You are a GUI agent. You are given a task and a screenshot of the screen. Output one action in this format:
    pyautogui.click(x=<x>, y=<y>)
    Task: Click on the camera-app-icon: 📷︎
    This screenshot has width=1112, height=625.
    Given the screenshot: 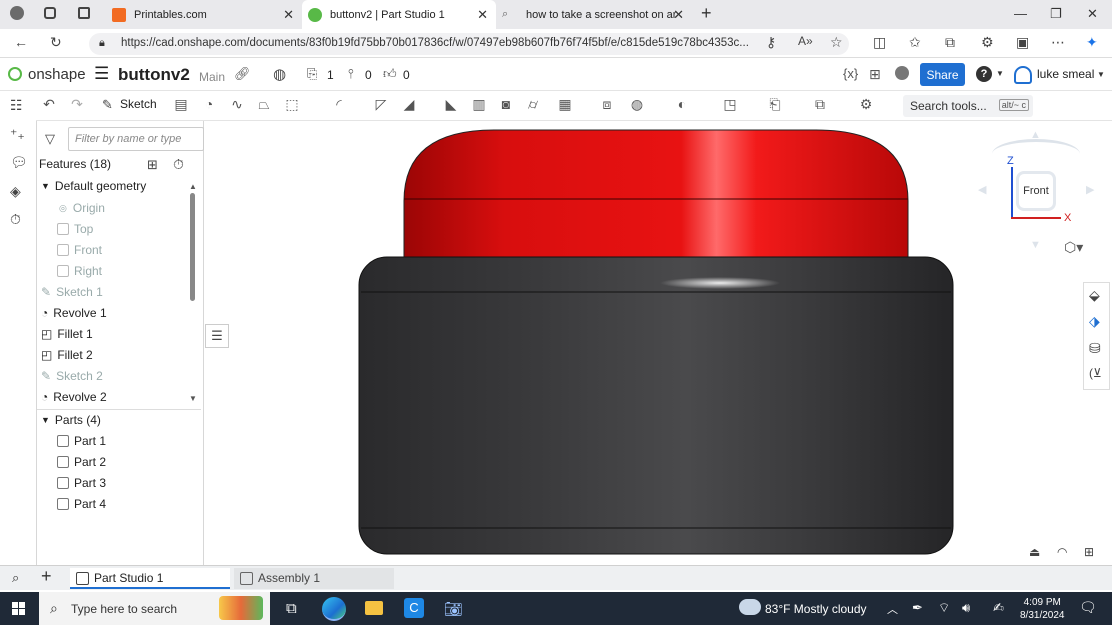 What is the action you would take?
    pyautogui.click(x=453, y=609)
    